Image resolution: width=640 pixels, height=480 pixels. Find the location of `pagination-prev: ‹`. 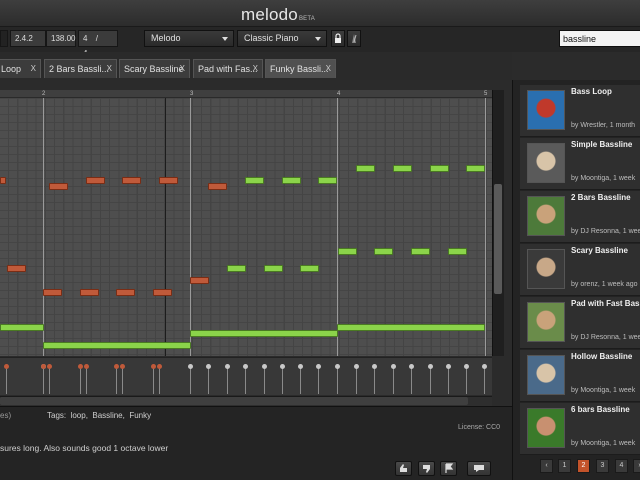

pagination-prev: ‹ is located at coordinates (546, 466).